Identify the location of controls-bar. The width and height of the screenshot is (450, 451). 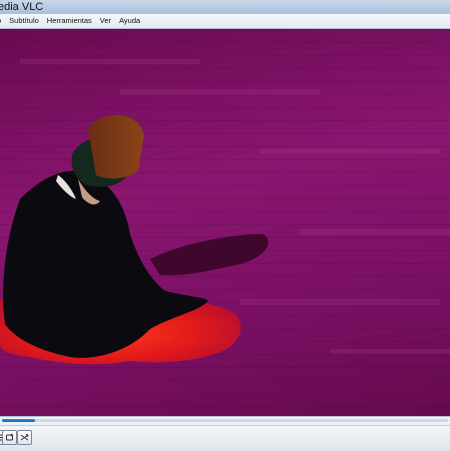
(225, 438).